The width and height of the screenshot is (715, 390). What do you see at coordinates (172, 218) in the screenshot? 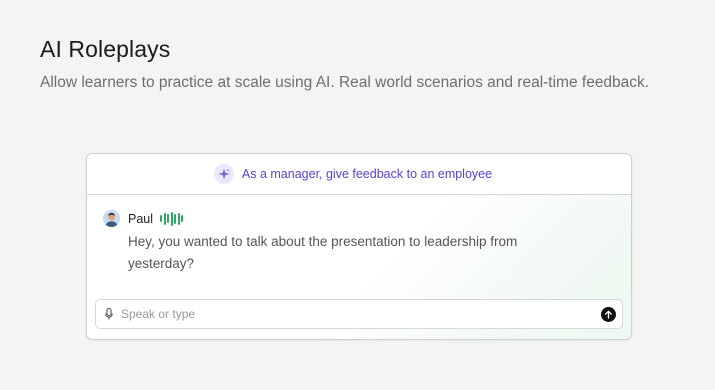
I see `audio-wave-icon` at bounding box center [172, 218].